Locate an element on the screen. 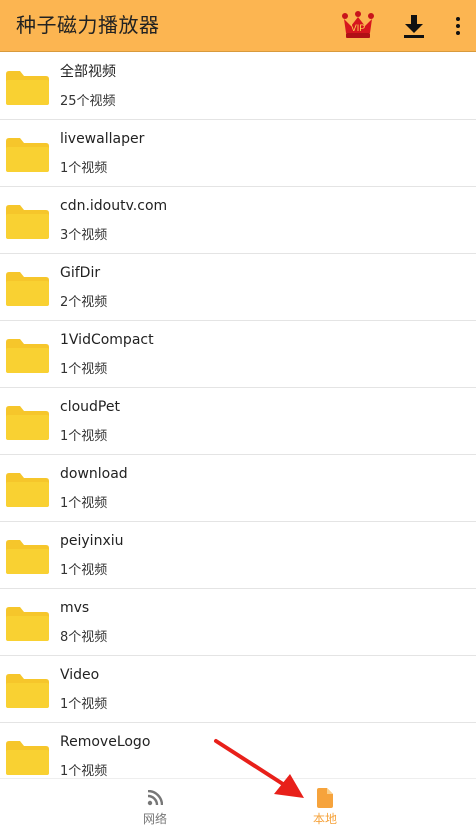 This screenshot has height=831, width=476. app-bar: 种子磁力播放器 VIP is located at coordinates (238, 26).